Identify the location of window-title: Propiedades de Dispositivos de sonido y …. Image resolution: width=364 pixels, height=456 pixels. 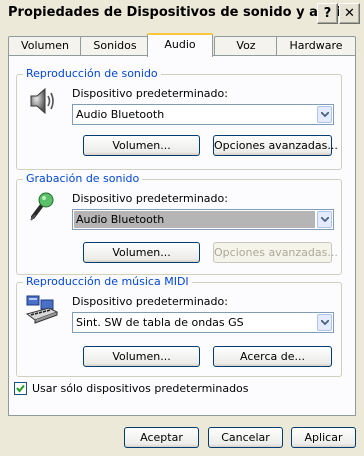
(179, 12).